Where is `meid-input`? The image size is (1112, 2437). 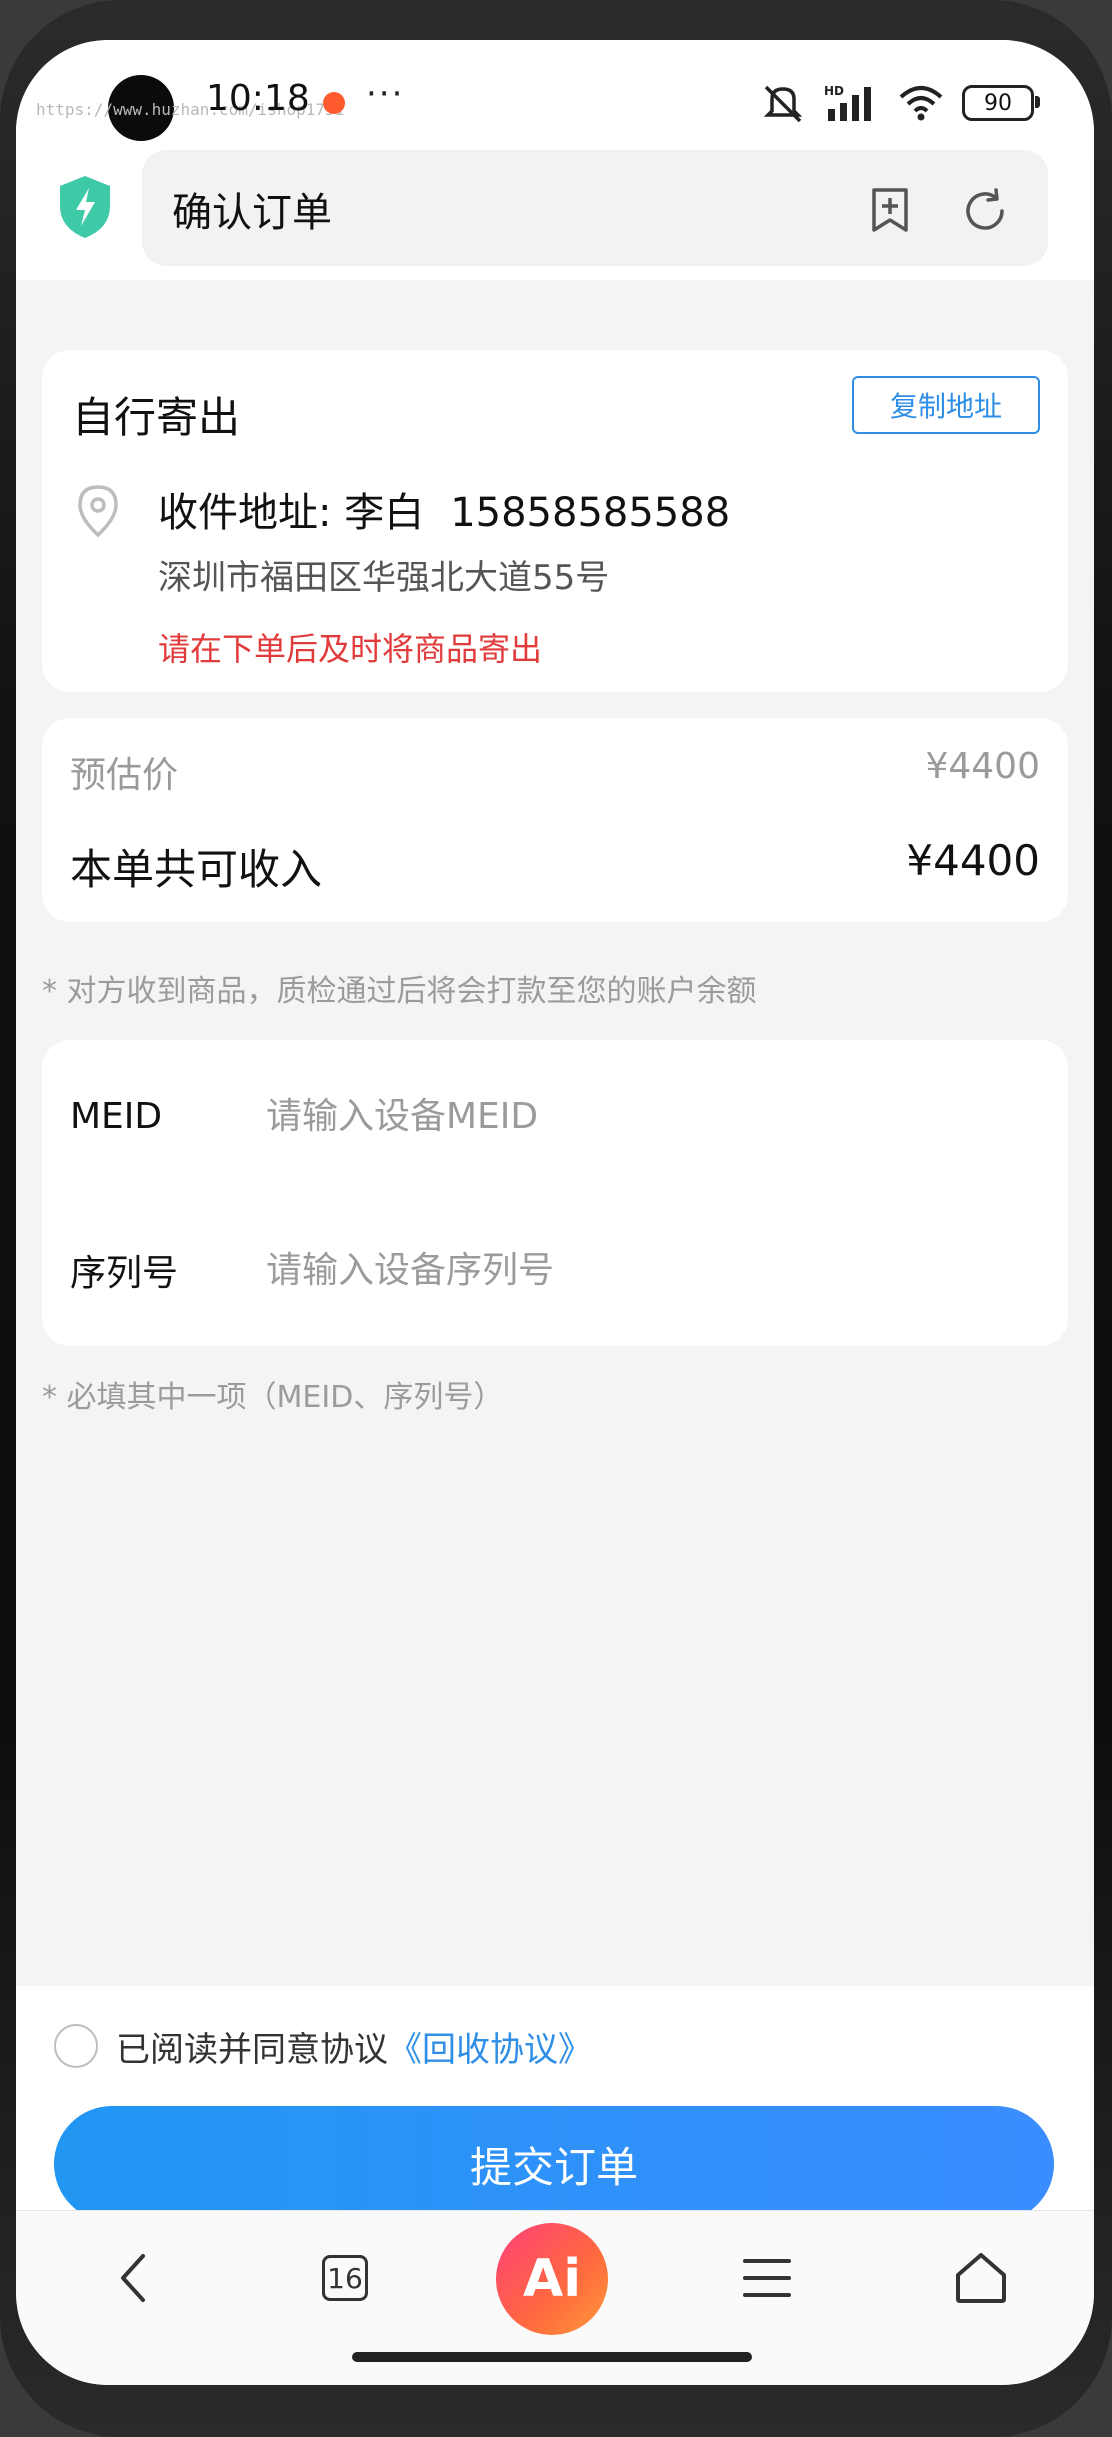
meid-input is located at coordinates (653, 1116).